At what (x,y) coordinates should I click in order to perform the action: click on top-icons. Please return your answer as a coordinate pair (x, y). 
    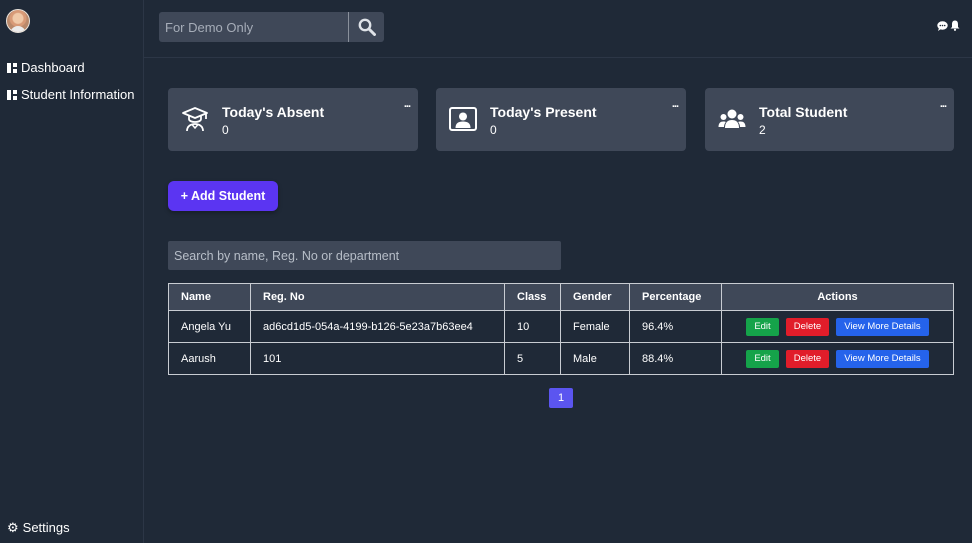
    Looking at the image, I should click on (948, 25).